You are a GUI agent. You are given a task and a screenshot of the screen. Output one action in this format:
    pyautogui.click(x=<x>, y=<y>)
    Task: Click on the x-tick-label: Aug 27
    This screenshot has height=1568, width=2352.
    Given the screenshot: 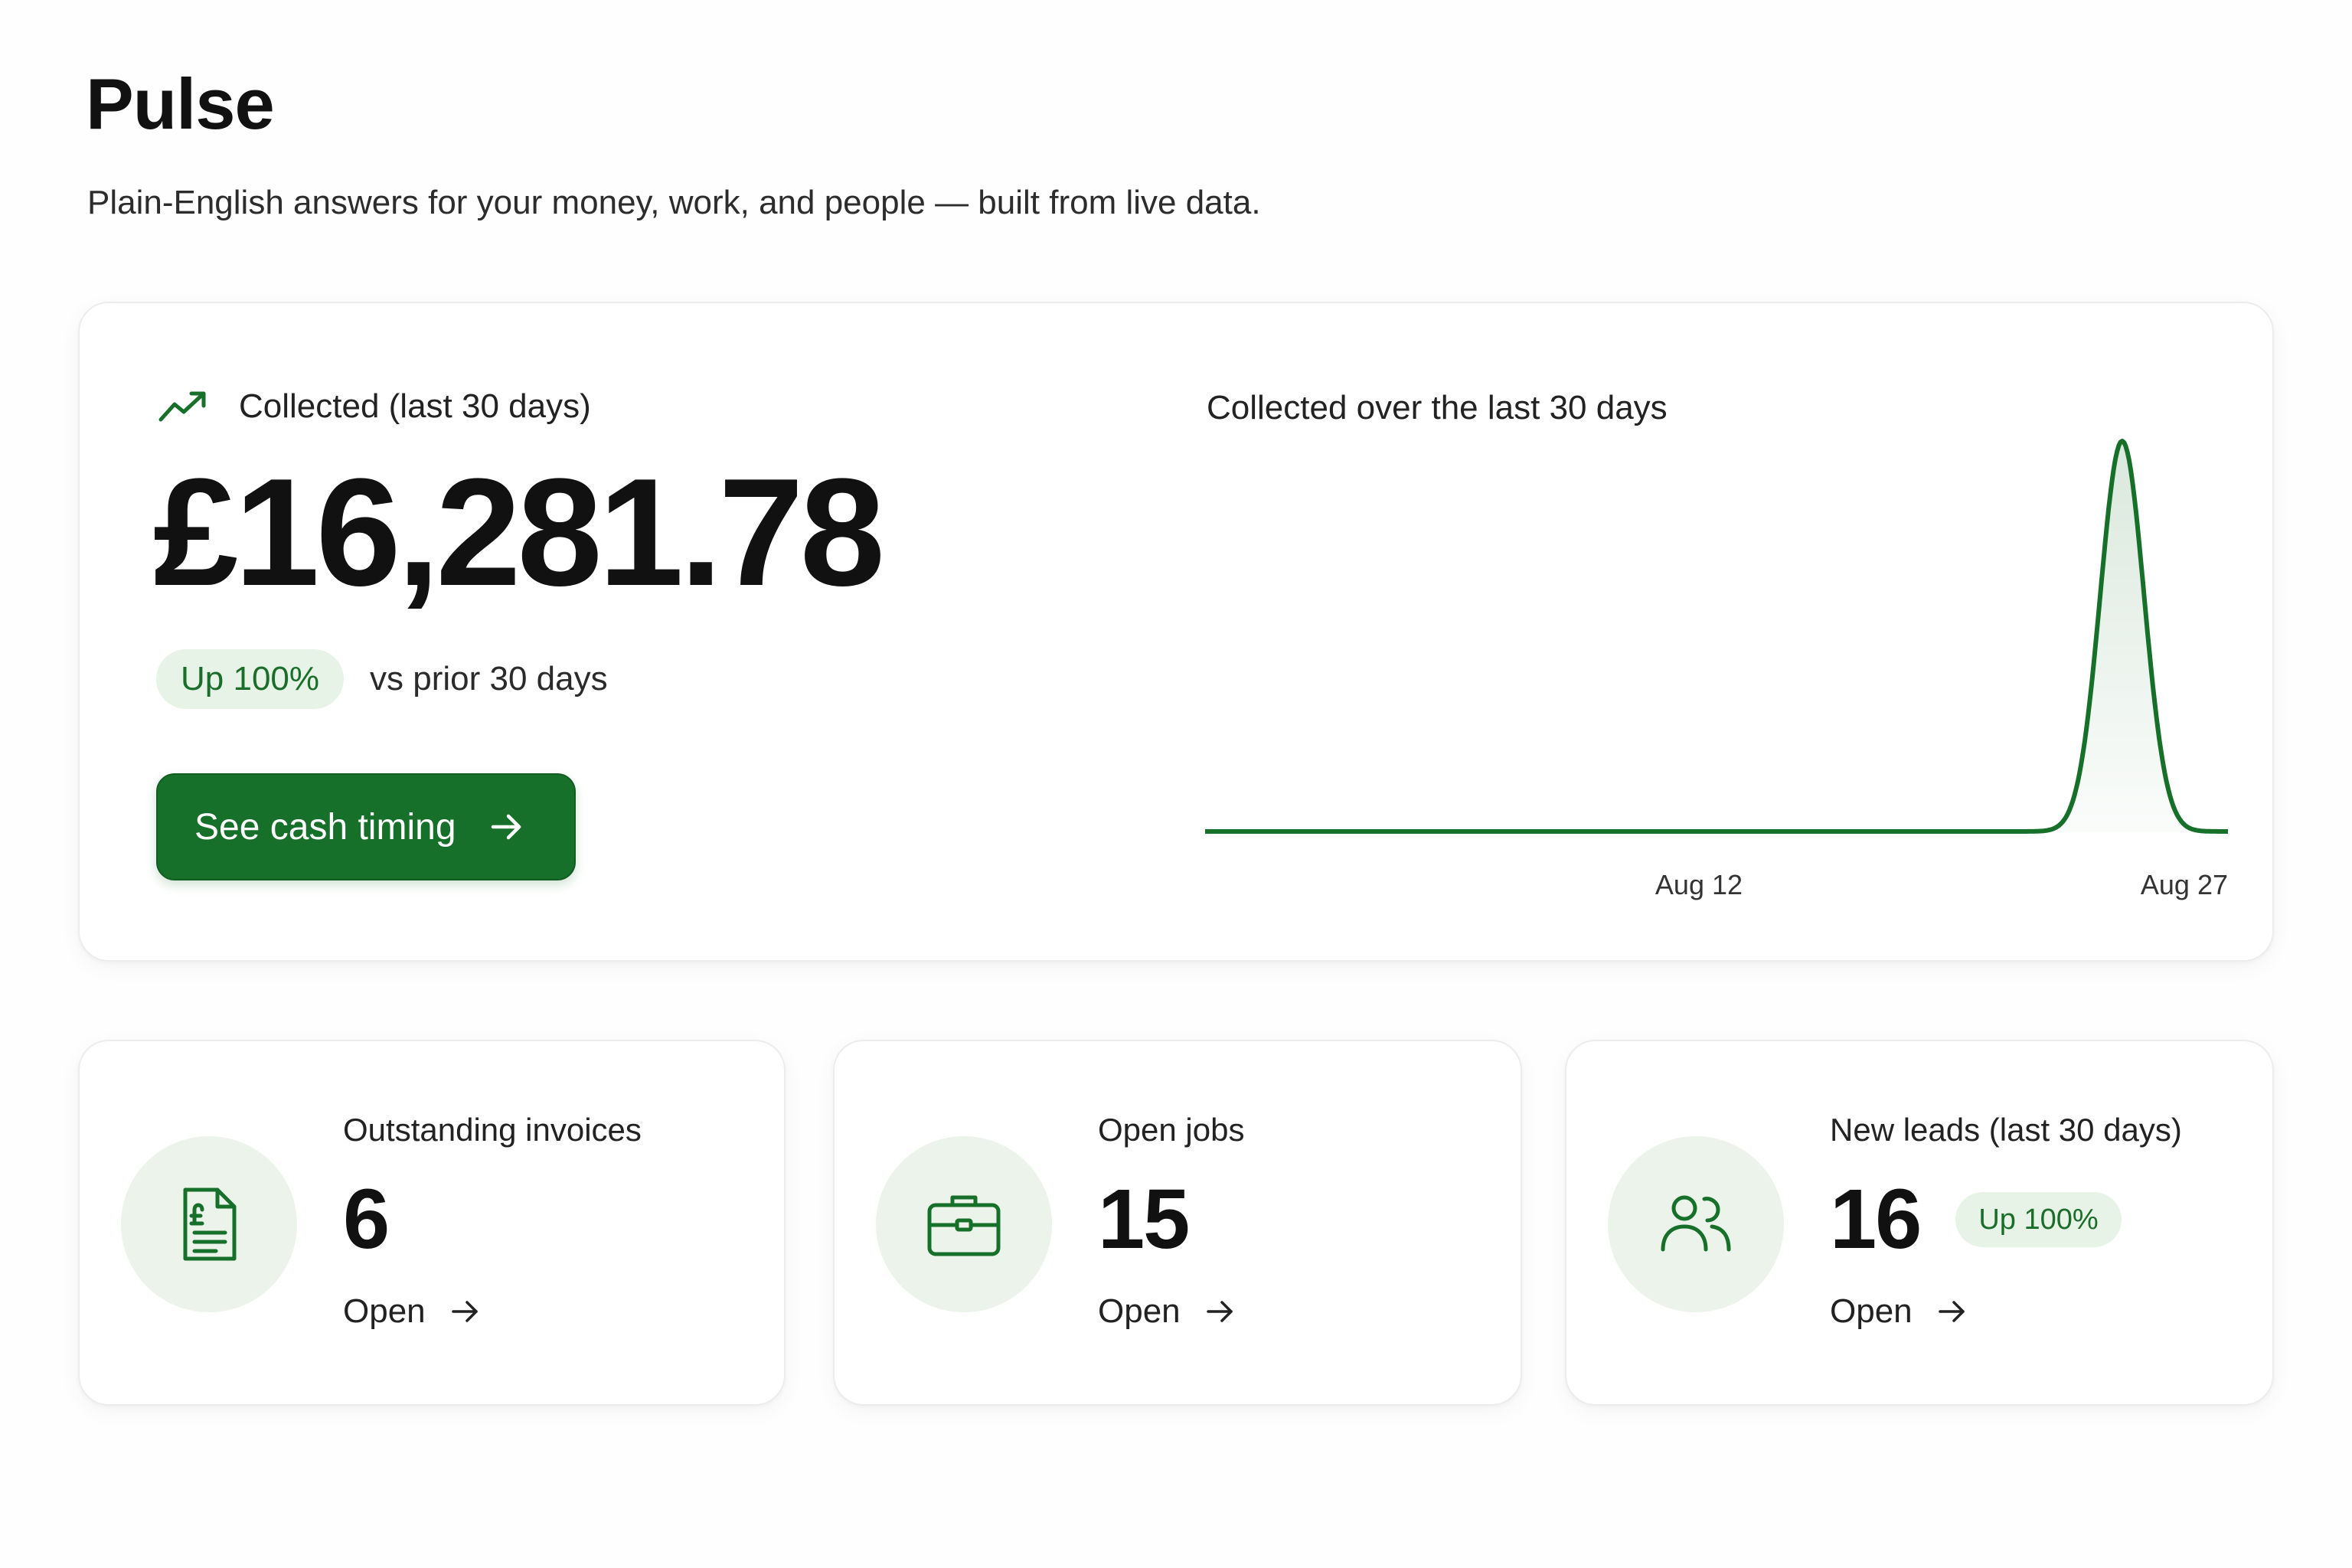 What is the action you would take?
    pyautogui.click(x=2184, y=884)
    